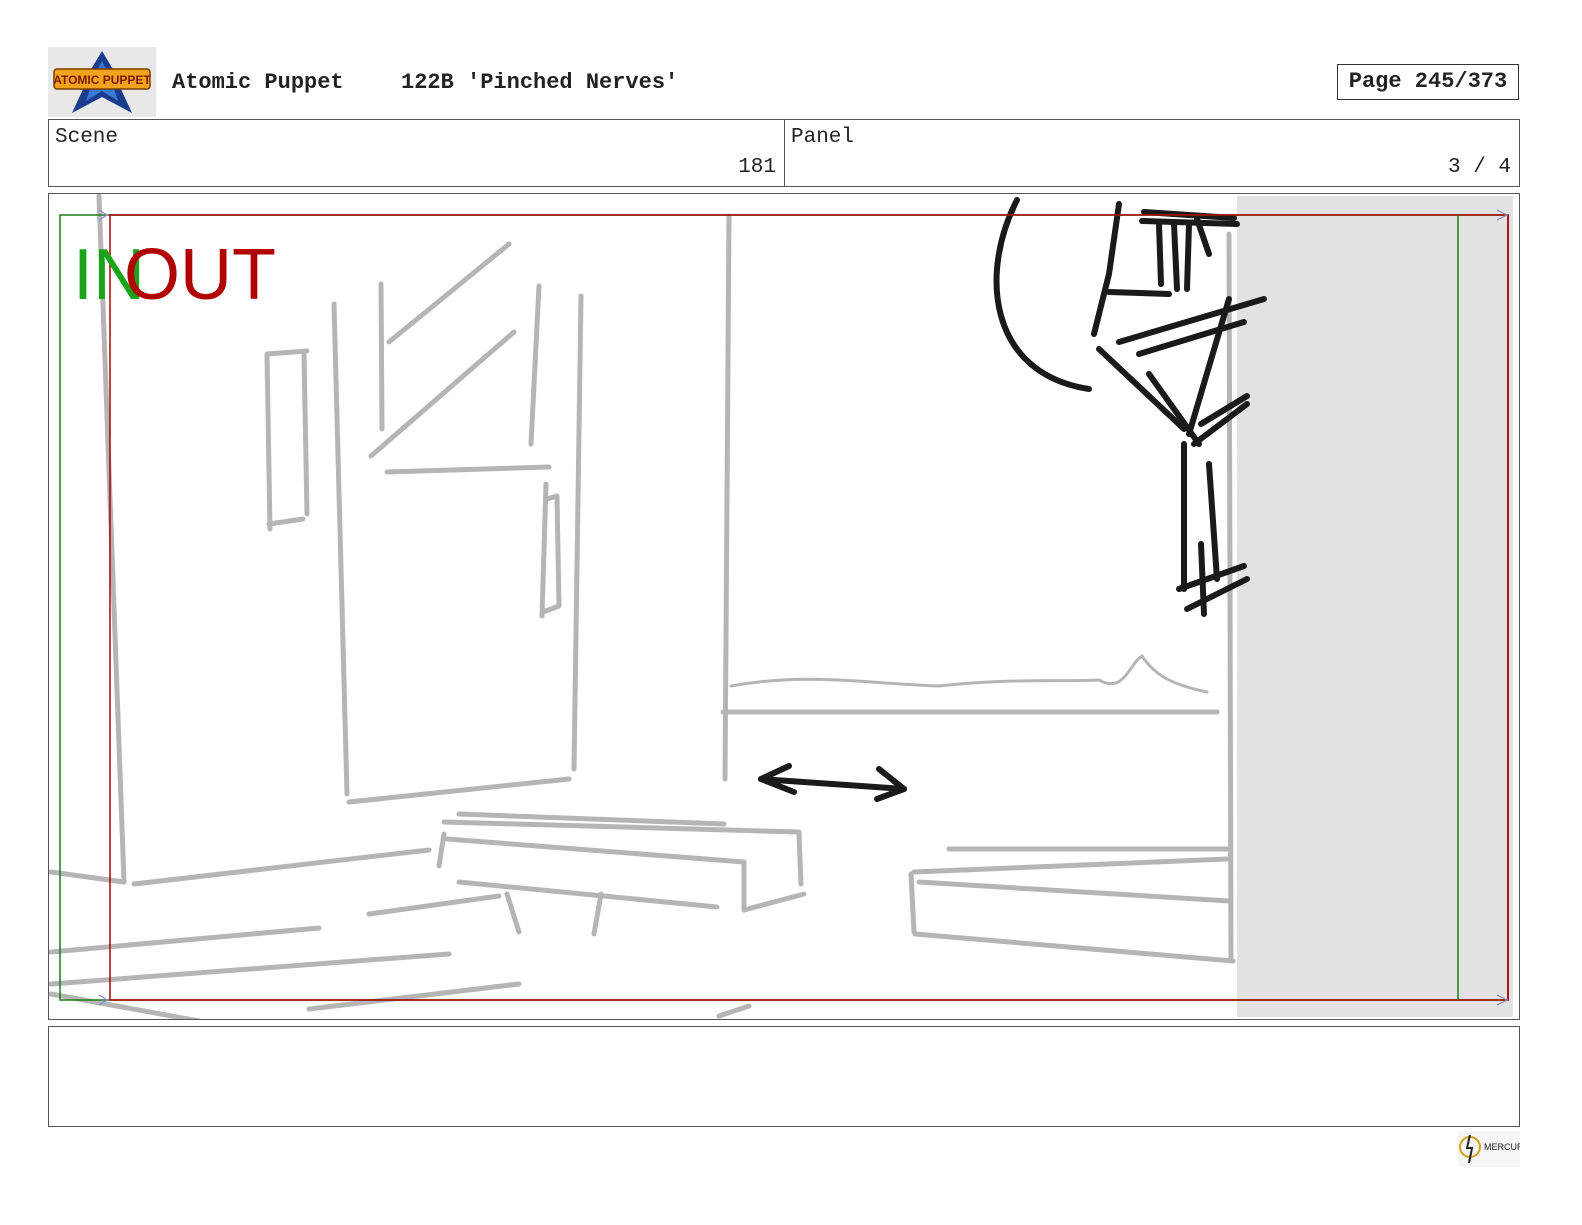 Image resolution: width=1582 pixels, height=1225 pixels. What do you see at coordinates (87, 137) in the screenshot?
I see `scene-label: Scene` at bounding box center [87, 137].